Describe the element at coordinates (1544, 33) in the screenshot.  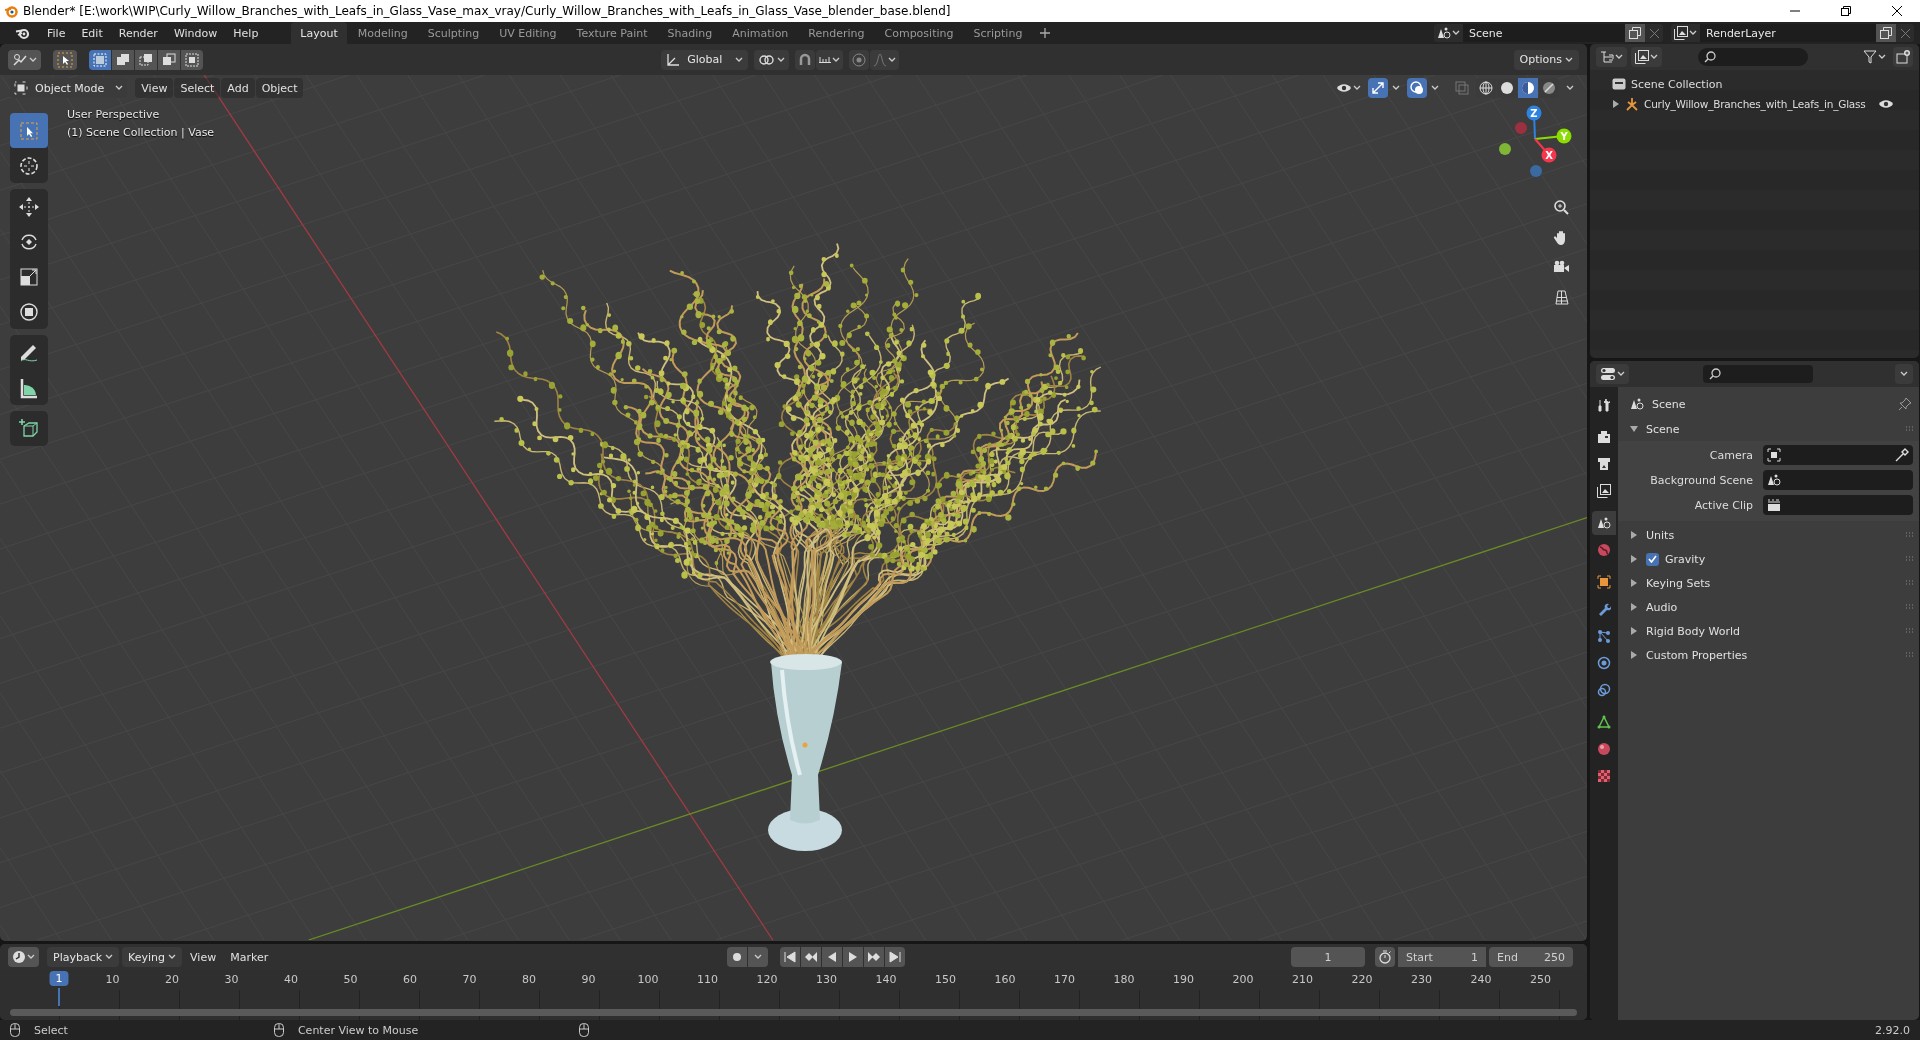
I see `scene-name-field: Scene` at that location.